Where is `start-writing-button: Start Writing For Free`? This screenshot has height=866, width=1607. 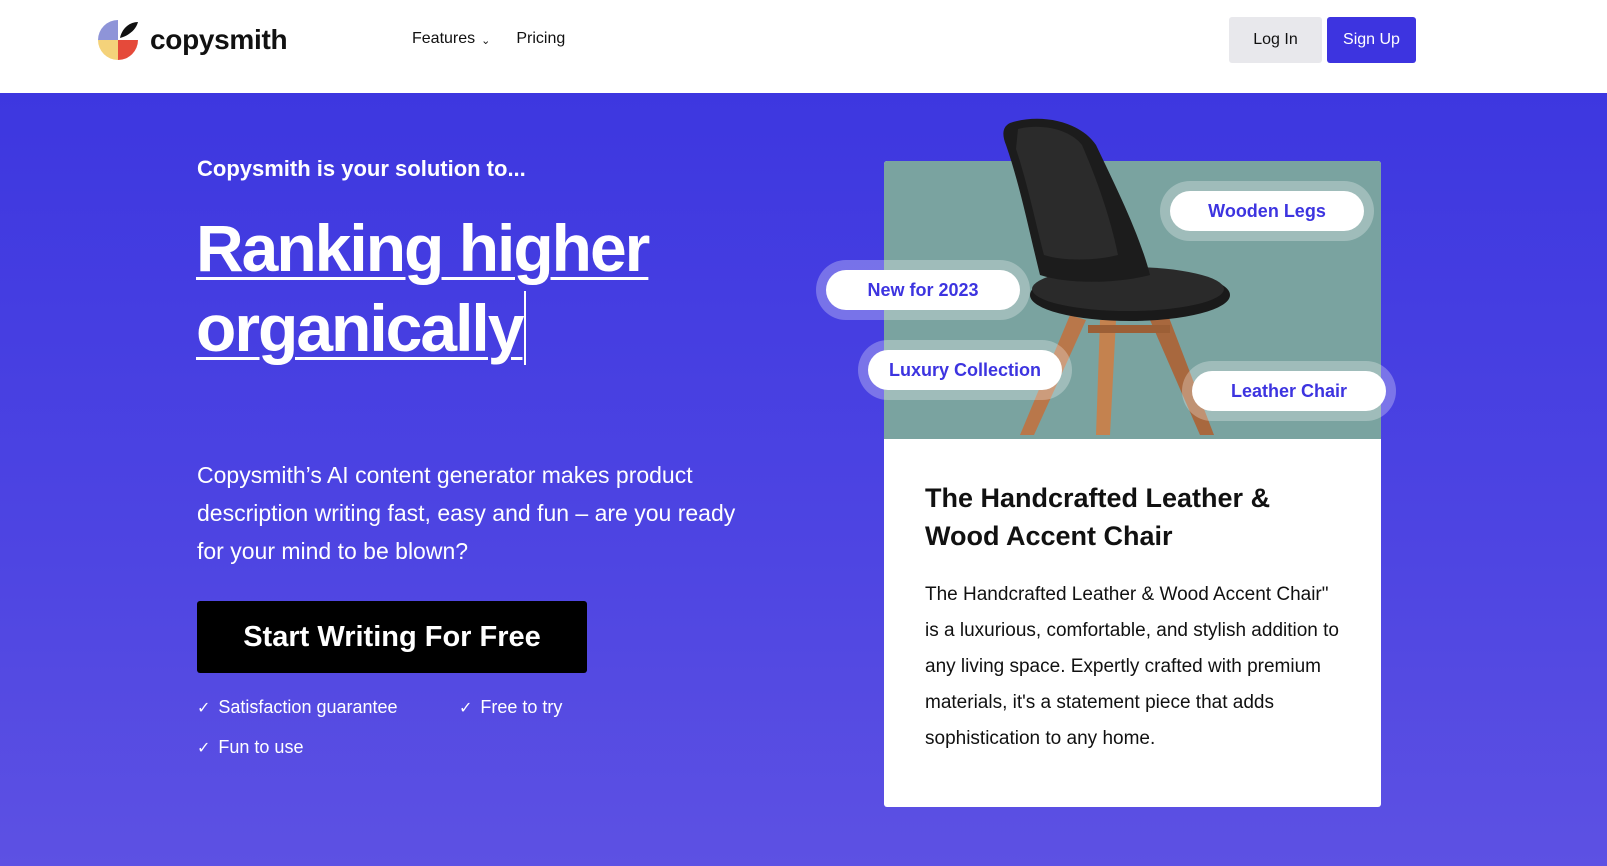
start-writing-button: Start Writing For Free is located at coordinates (392, 637).